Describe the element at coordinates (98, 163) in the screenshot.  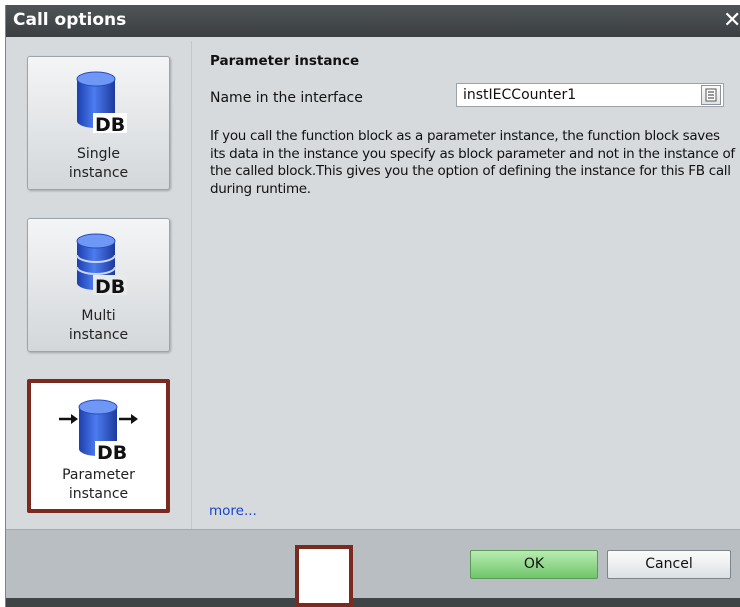
I see `option-label: Single instance` at that location.